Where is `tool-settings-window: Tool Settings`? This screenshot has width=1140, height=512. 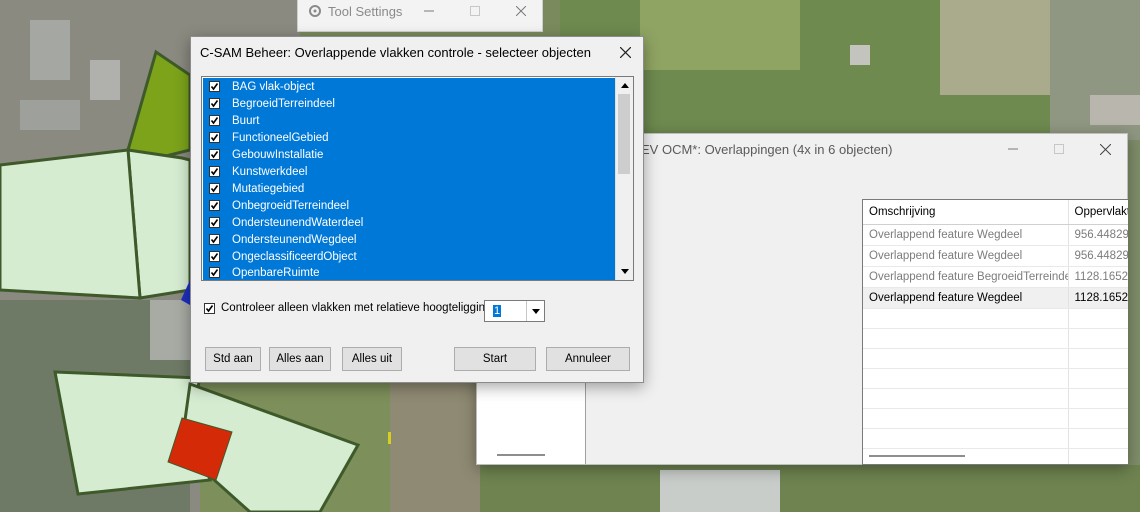
tool-settings-window: Tool Settings is located at coordinates (420, 16).